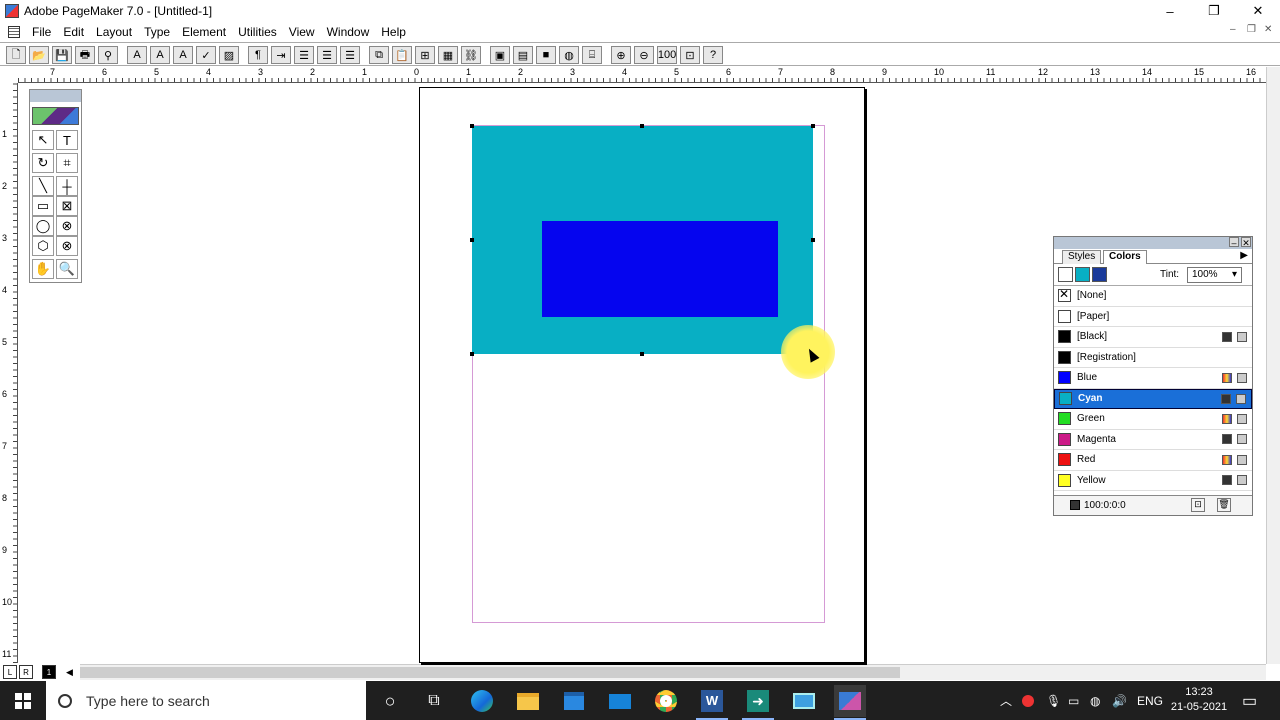 The height and width of the screenshot is (720, 1280). Describe the element at coordinates (67, 186) in the screenshot. I see `constrained-line-tool-icon: ┼` at that location.